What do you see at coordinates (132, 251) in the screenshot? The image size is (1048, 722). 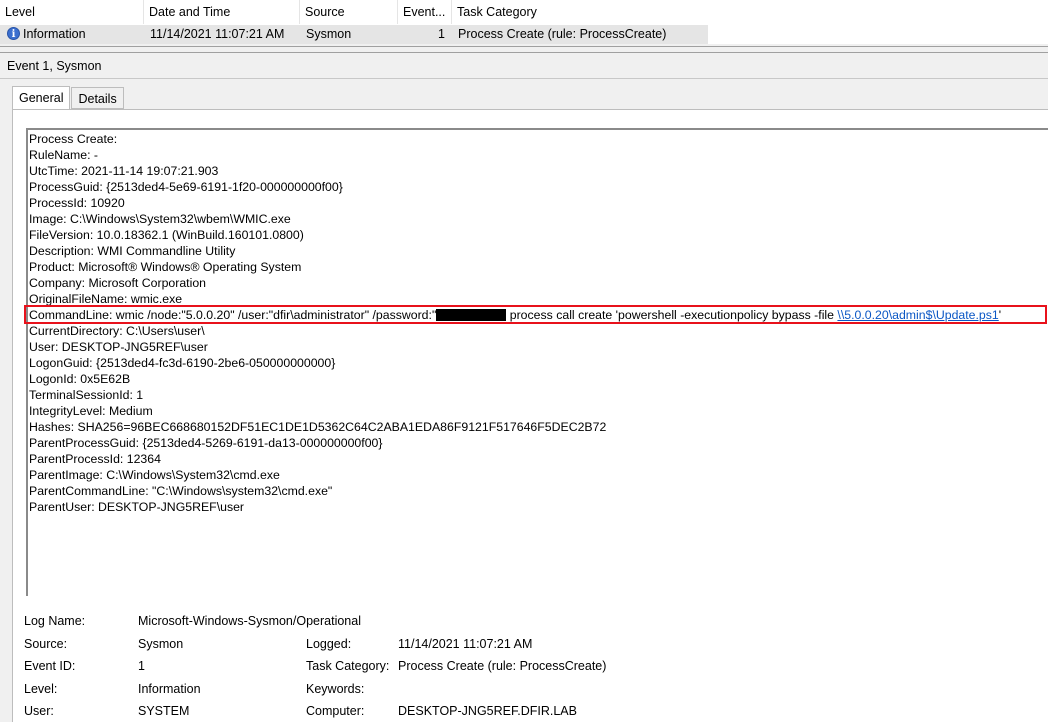 I see `description-line: Description: WMI Commandline Utility` at bounding box center [132, 251].